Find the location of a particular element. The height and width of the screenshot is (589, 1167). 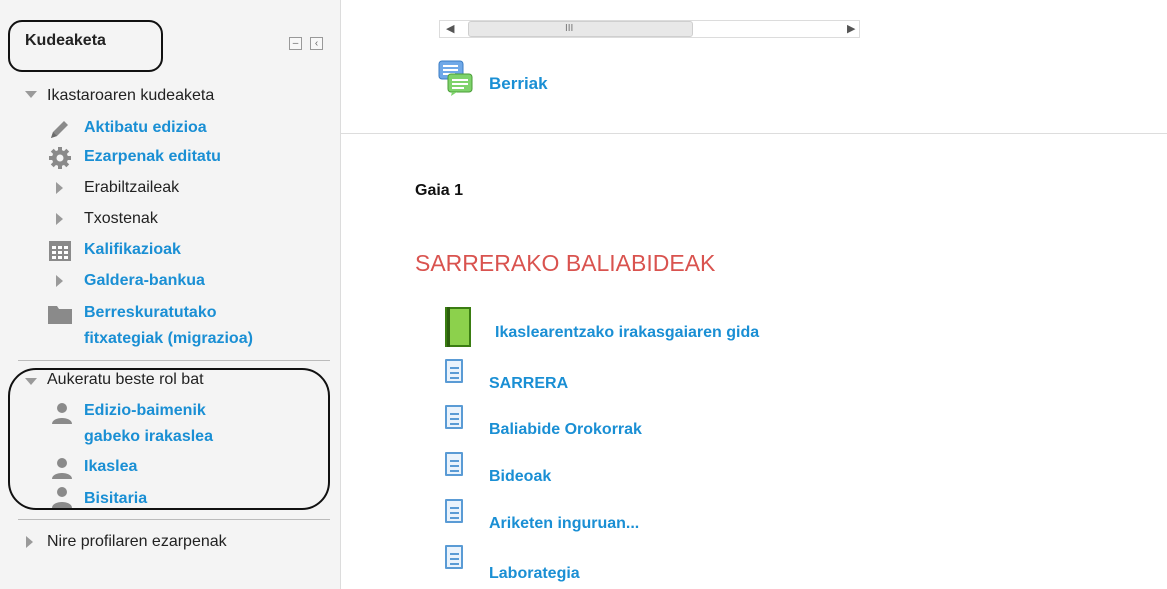

resource-link: Baliabide Orokorrak is located at coordinates (565, 430).